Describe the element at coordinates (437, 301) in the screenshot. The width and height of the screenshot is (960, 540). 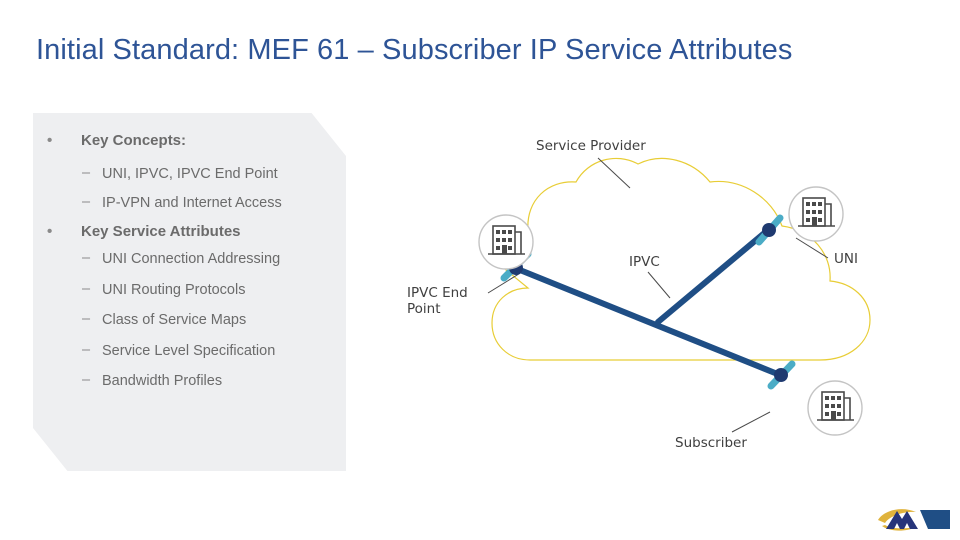
I see `label-ipvc-end-point: IPVC End Point` at that location.